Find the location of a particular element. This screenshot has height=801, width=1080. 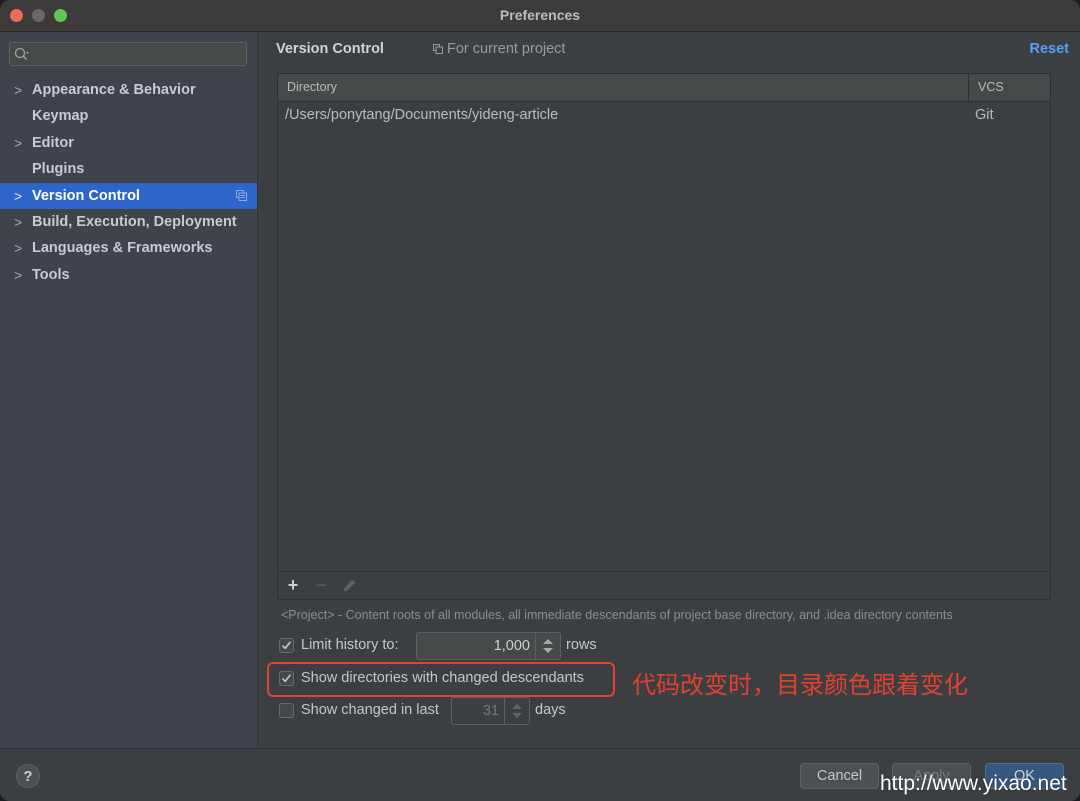

checkmark-icon is located at coordinates (286, 645).